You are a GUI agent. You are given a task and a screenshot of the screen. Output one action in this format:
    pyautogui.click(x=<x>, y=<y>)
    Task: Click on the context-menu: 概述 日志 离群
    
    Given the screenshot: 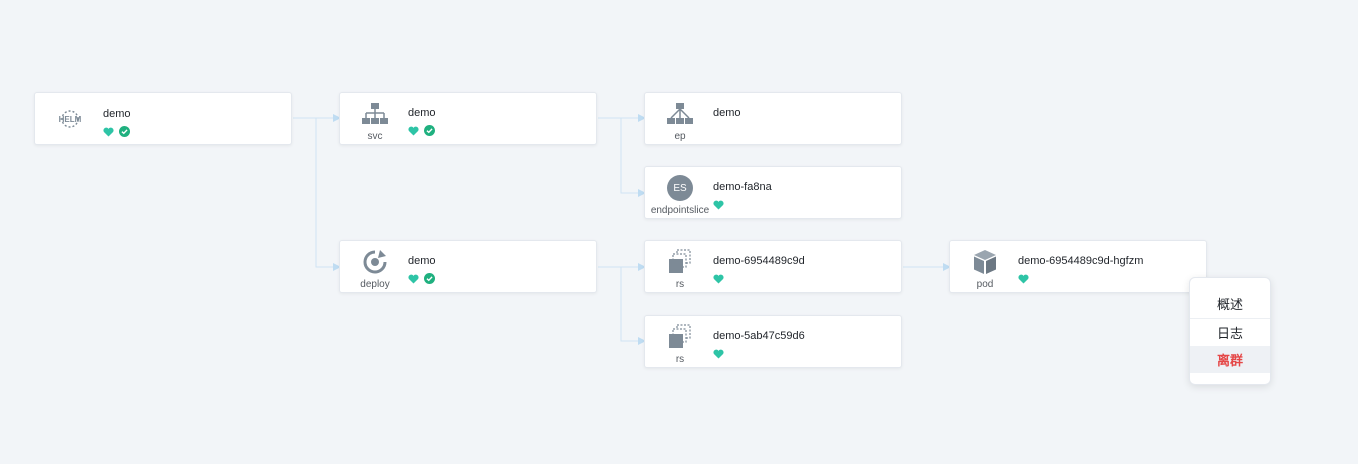 What is the action you would take?
    pyautogui.click(x=1230, y=331)
    